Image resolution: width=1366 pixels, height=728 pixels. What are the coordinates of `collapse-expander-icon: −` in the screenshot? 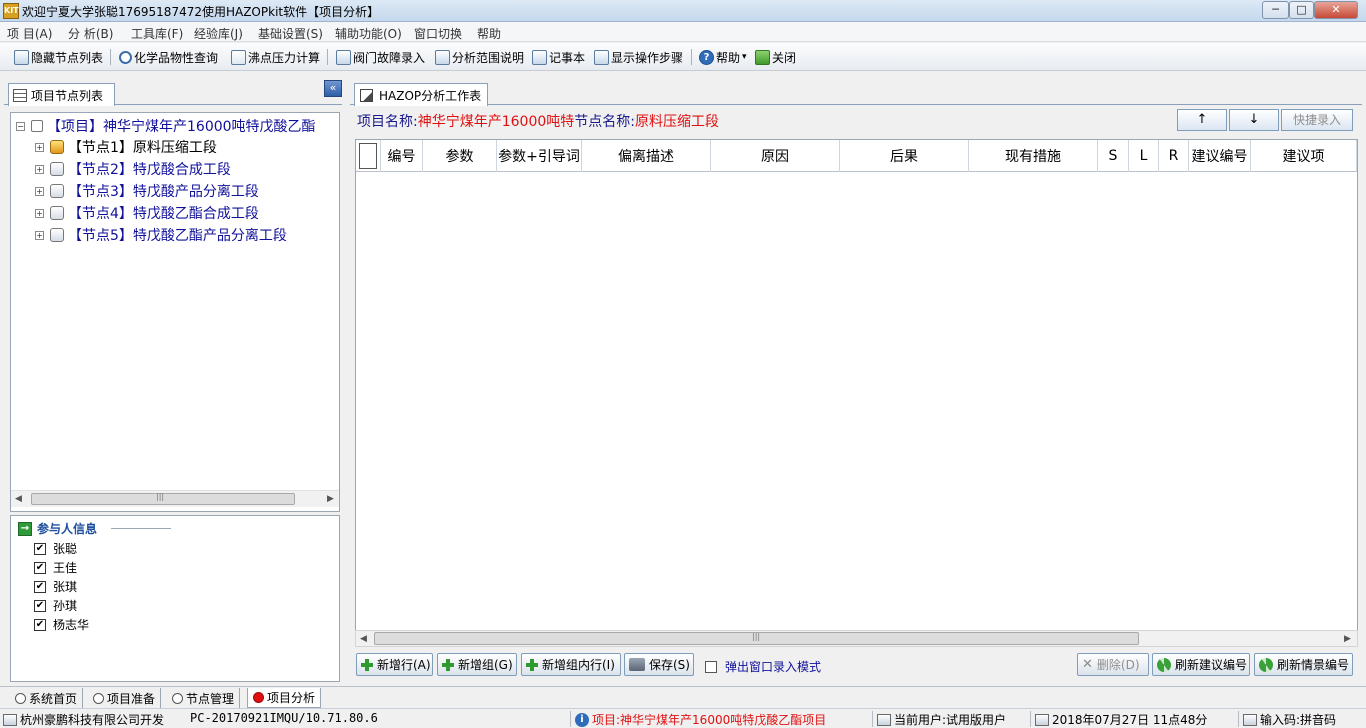 It's located at (20, 126).